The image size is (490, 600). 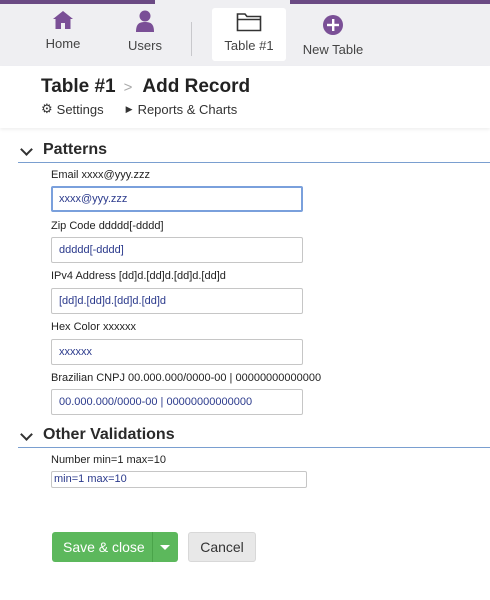 What do you see at coordinates (222, 547) in the screenshot?
I see `cancel-button: Cancel` at bounding box center [222, 547].